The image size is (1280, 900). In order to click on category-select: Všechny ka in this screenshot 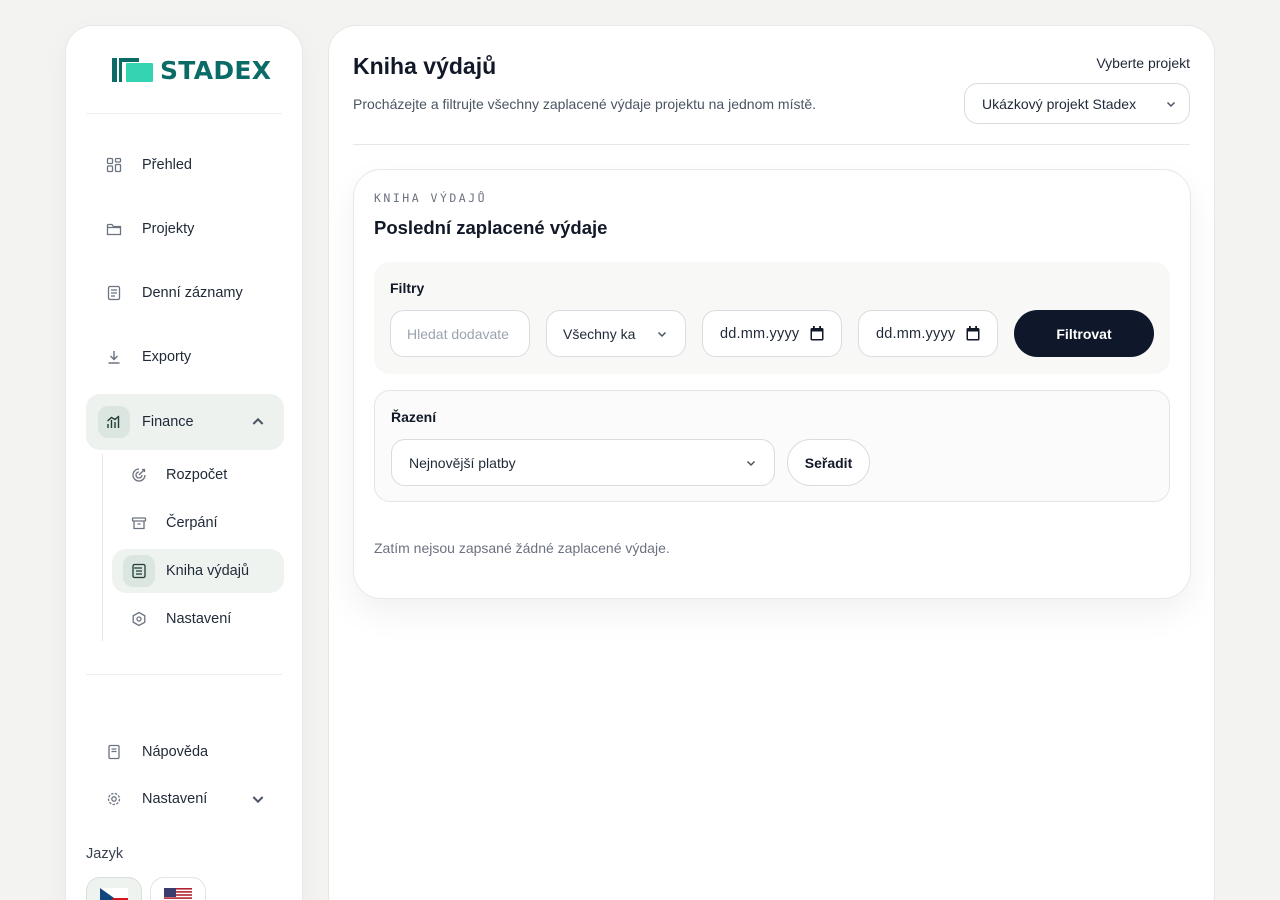, I will do `click(616, 333)`.